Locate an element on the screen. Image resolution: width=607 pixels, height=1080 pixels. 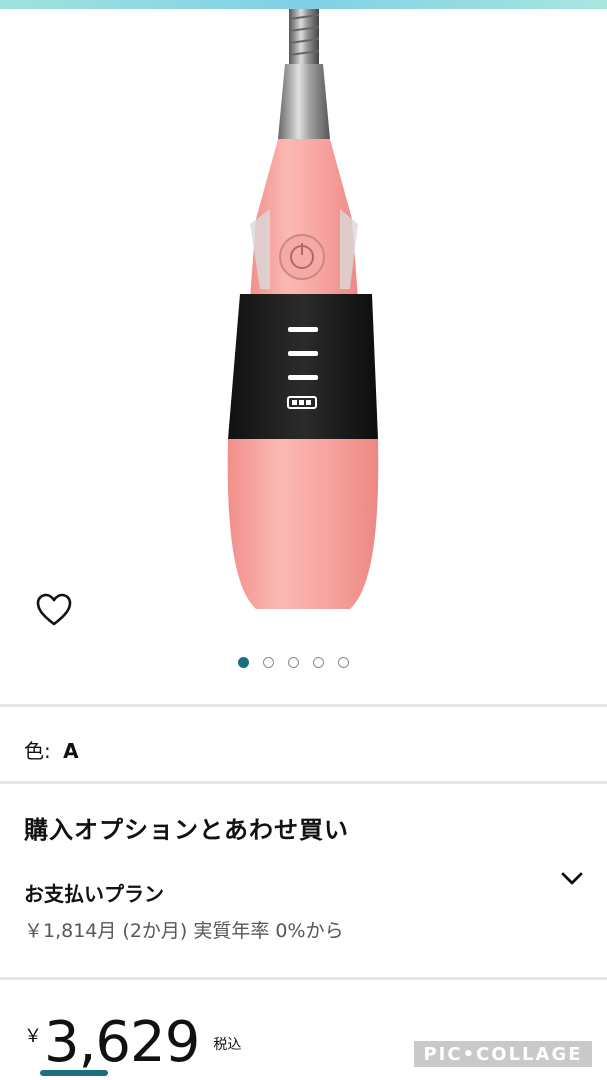
color-value: A is located at coordinates (71, 751).